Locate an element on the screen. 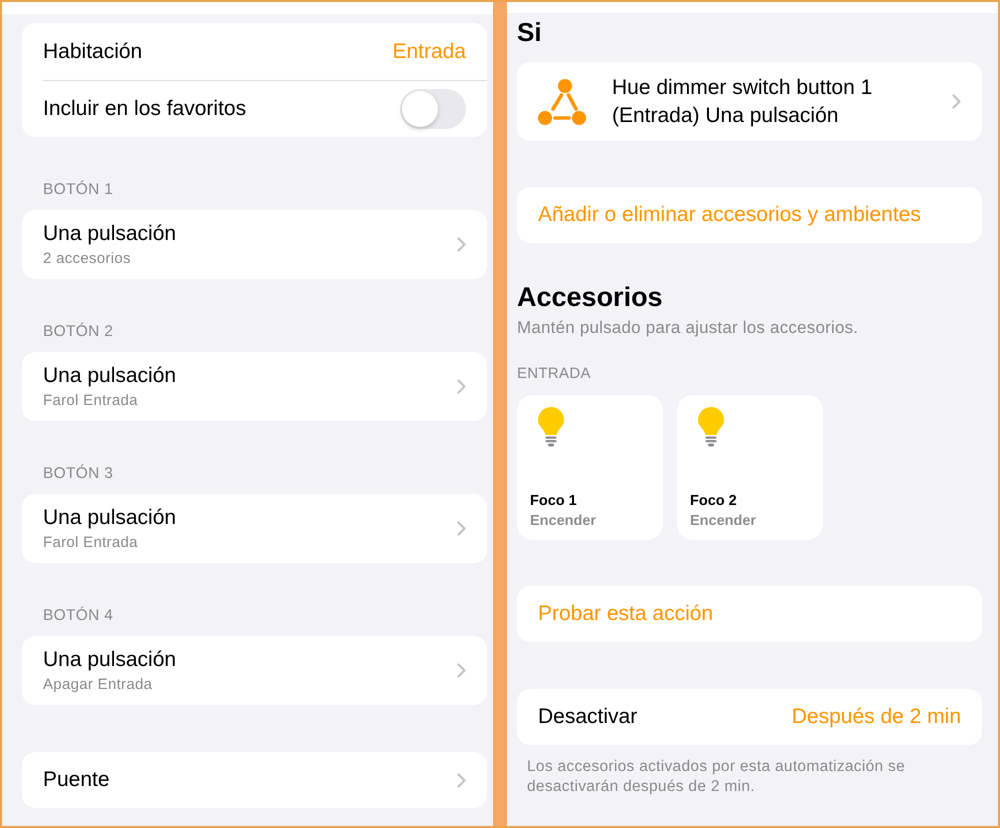  tile-name: Foco 2 is located at coordinates (713, 501).